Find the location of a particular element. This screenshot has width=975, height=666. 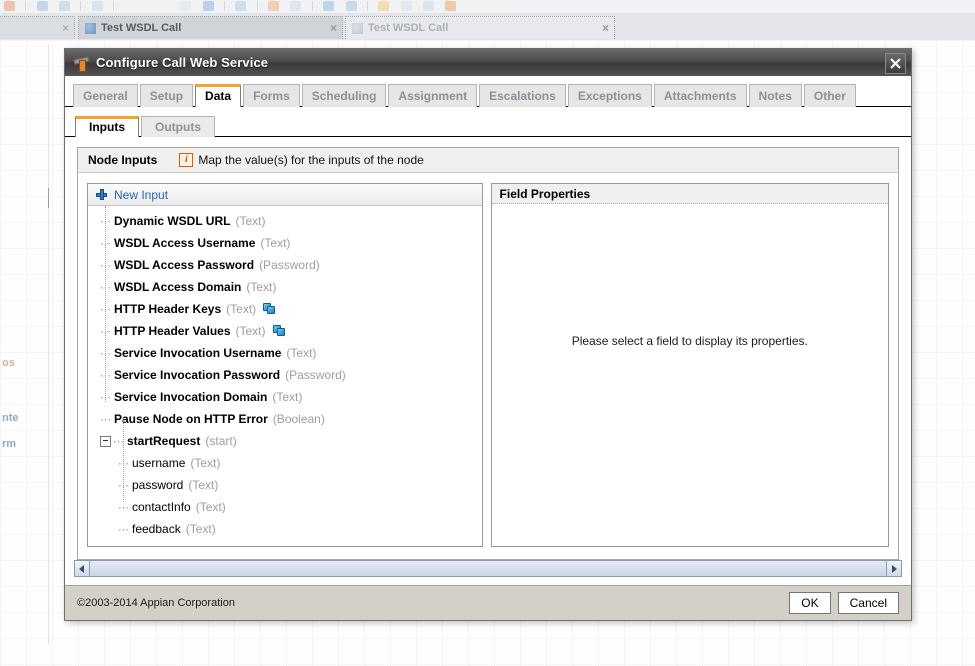

tab-setup: Setup is located at coordinates (166, 95).